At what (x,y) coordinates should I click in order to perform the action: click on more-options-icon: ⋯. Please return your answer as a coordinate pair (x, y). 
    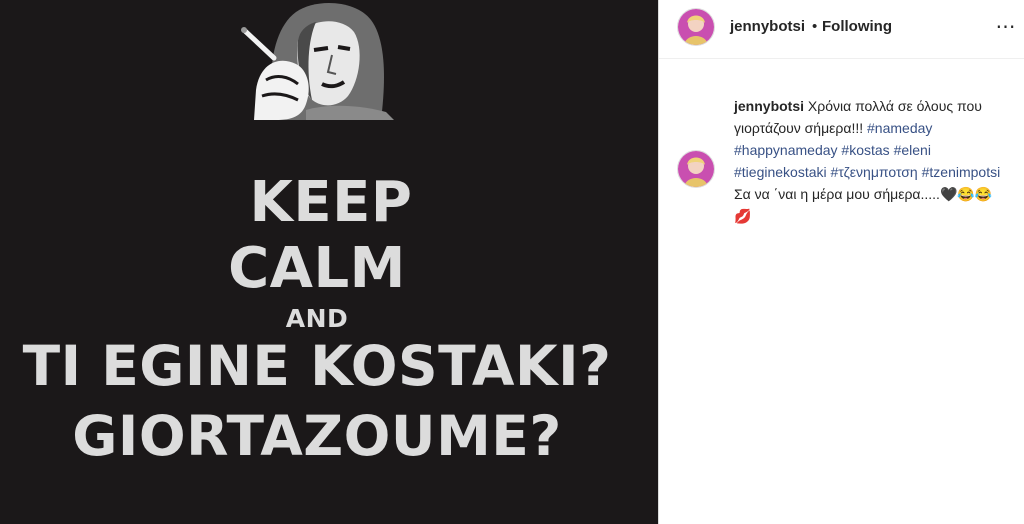
    Looking at the image, I should click on (1006, 26).